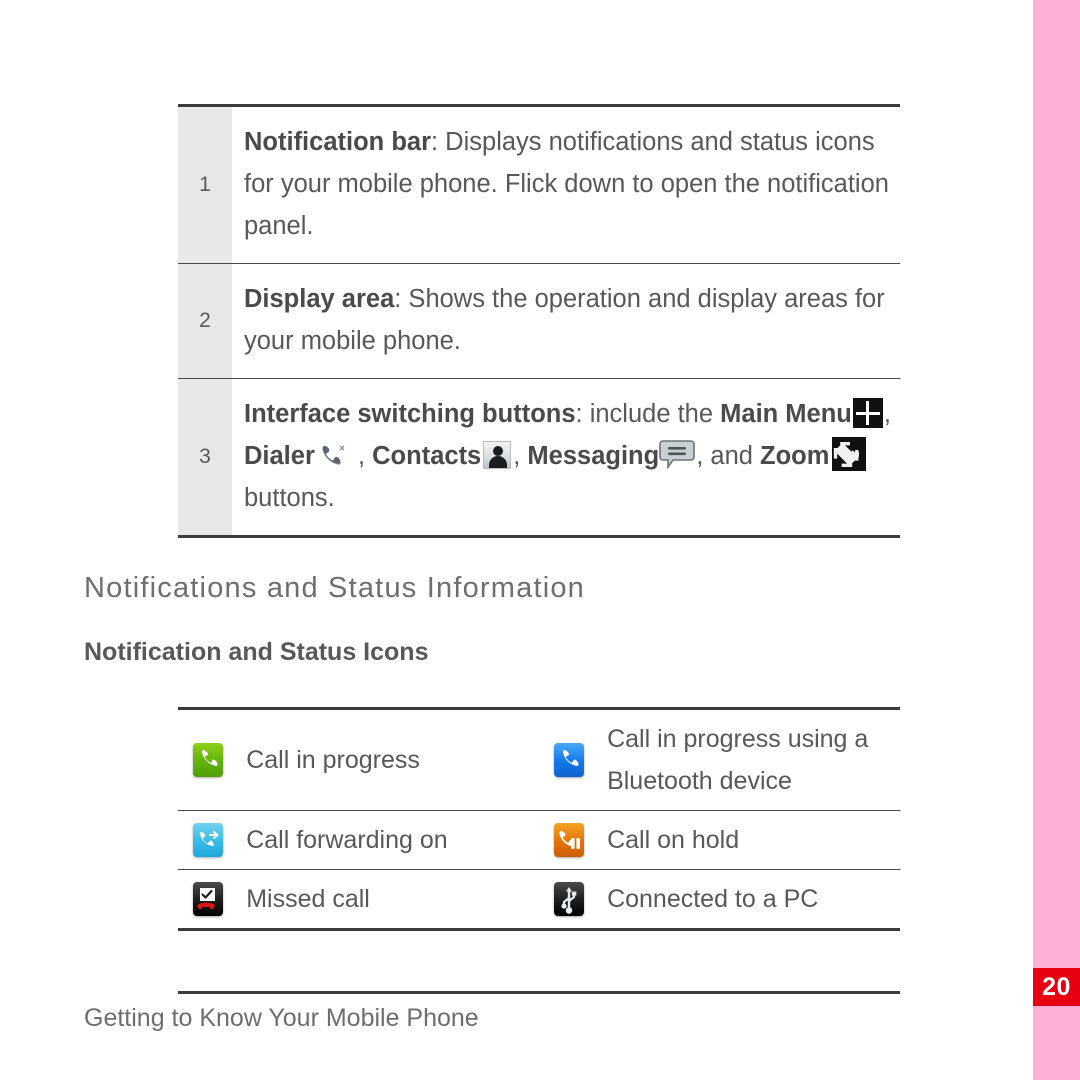 The height and width of the screenshot is (1080, 1080). Describe the element at coordinates (497, 454) in the screenshot. I see `contacts-person-icon` at that location.